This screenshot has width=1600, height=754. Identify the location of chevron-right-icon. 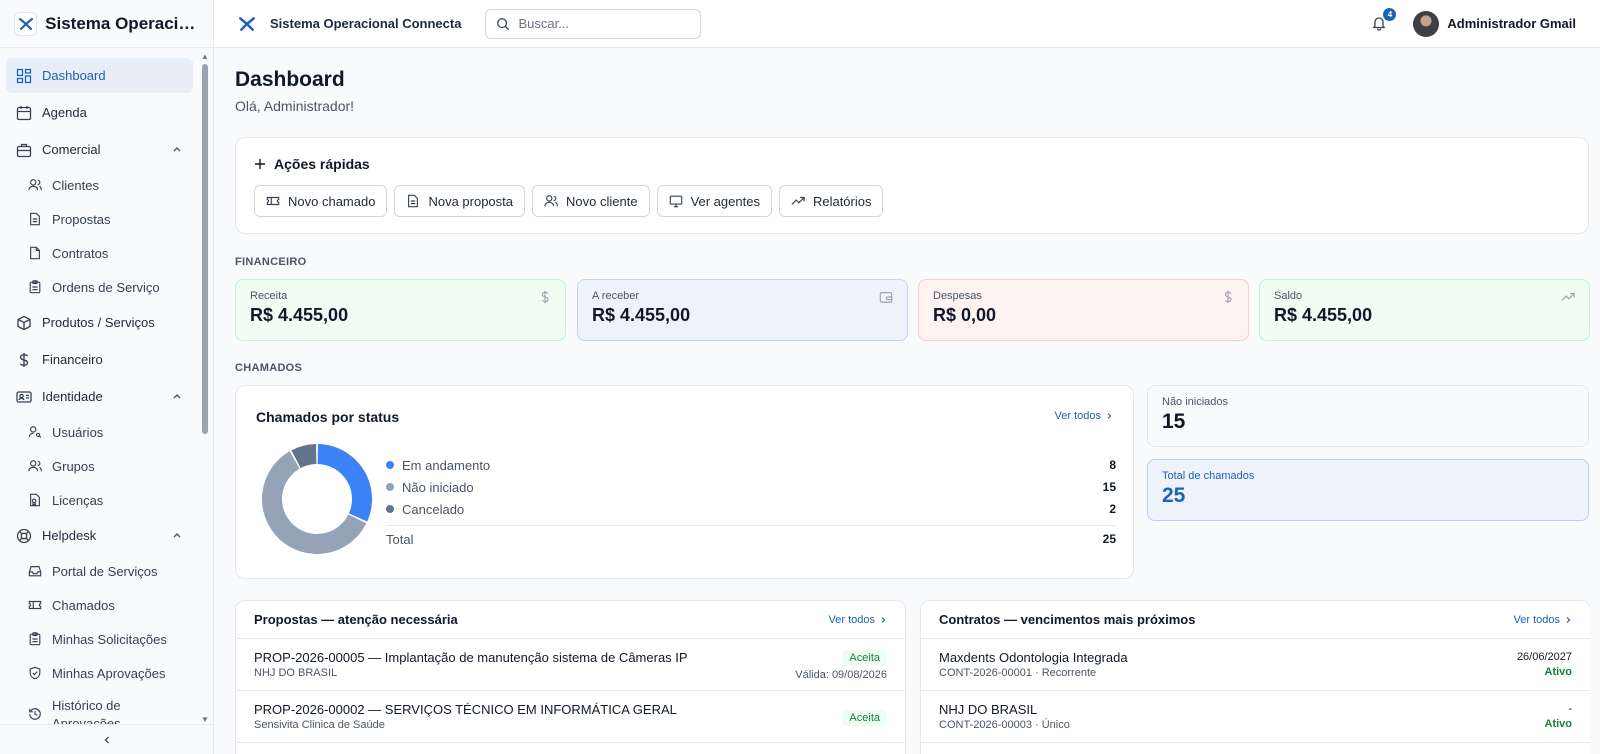
(1109, 416).